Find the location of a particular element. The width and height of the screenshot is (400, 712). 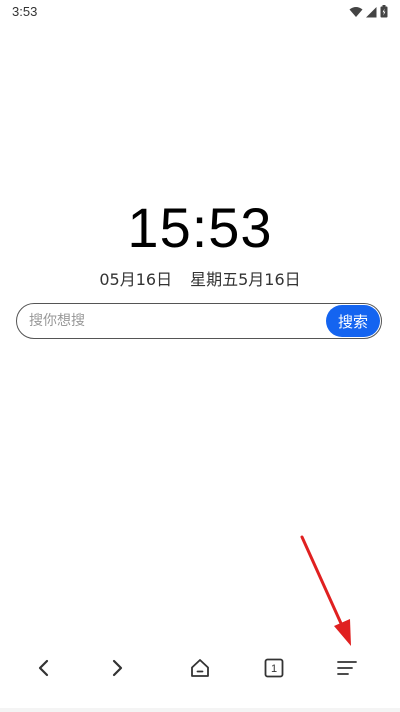

signal-icon is located at coordinates (371, 11).